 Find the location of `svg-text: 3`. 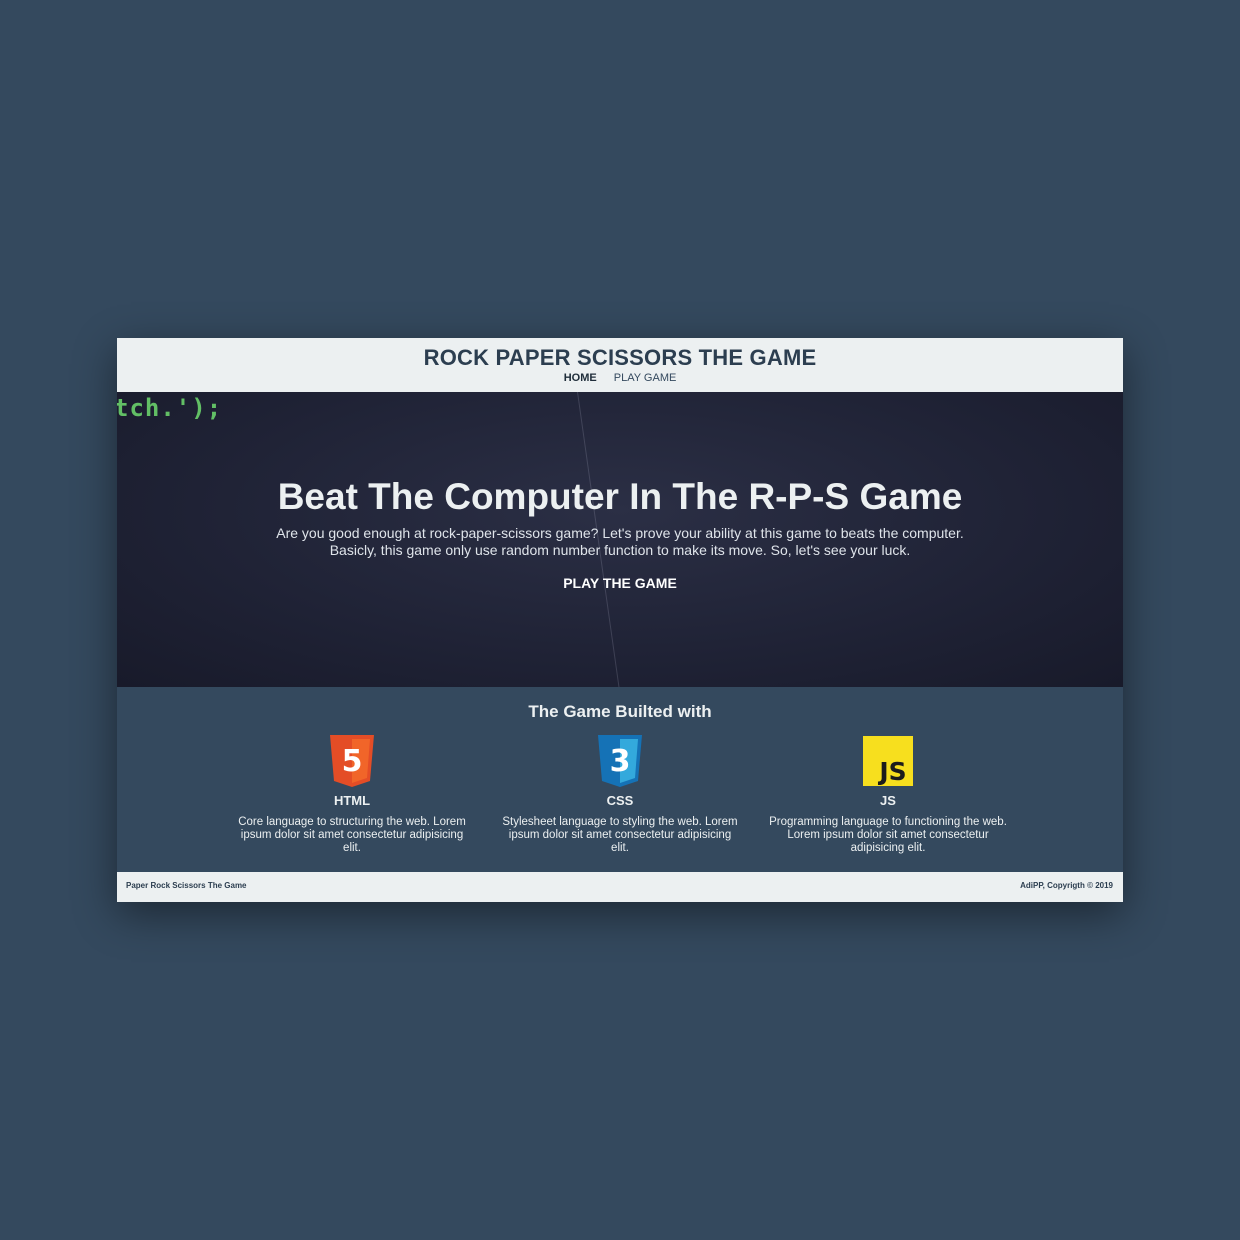

svg-text: 3 is located at coordinates (620, 761).